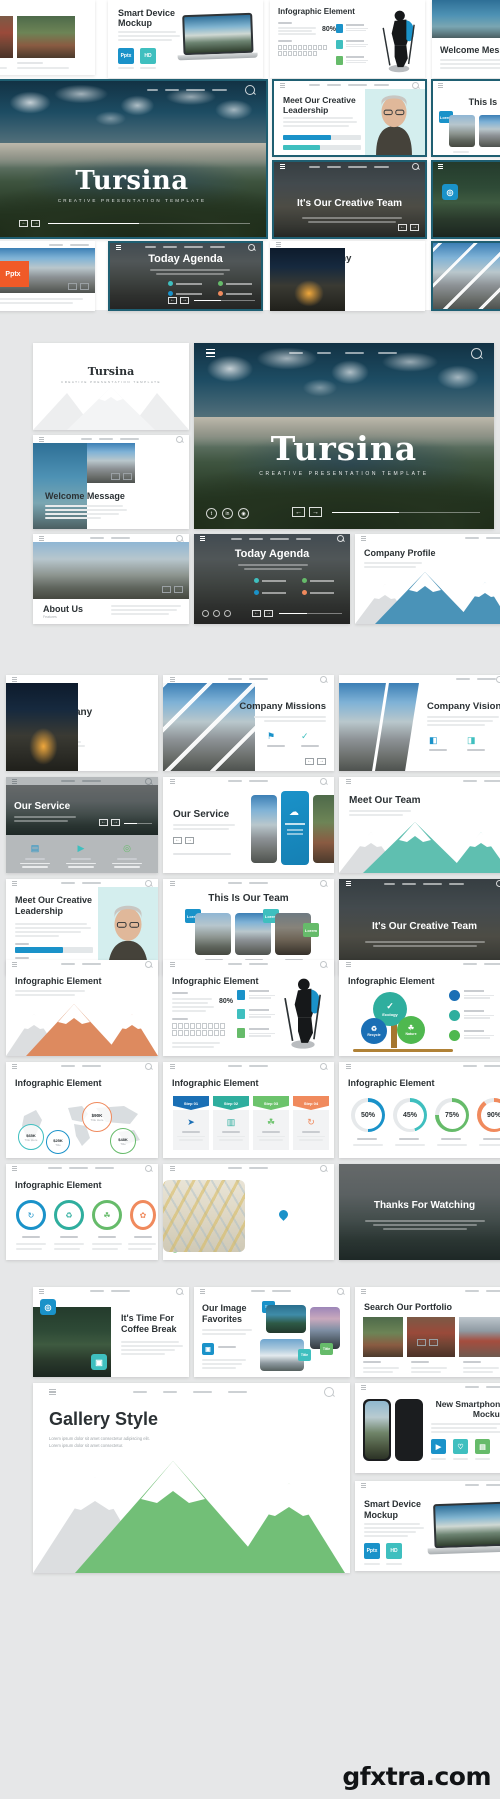  I want to click on slide-info-steps: Infographic Element Step 01 ➤ Step 02 ▥, so click(248, 1110).